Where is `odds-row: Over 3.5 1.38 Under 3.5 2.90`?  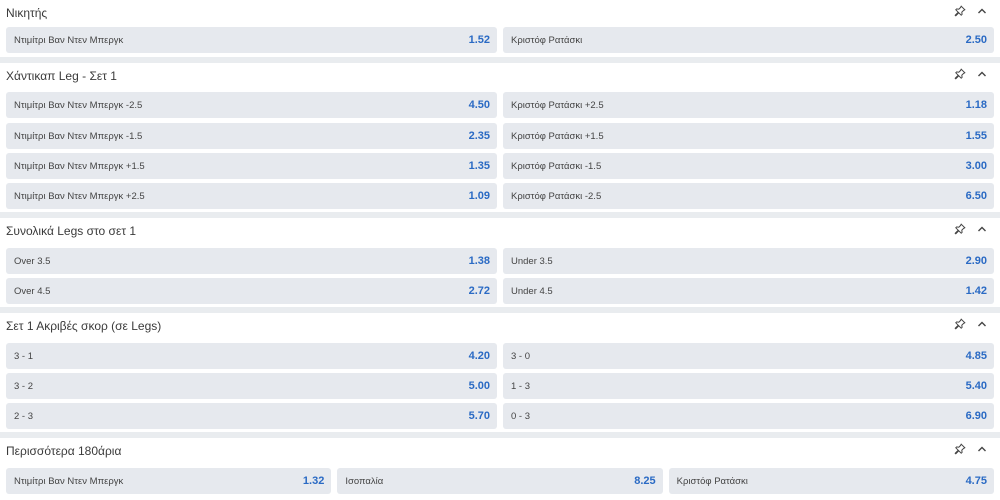
odds-row: Over 3.5 1.38 Under 3.5 2.90 is located at coordinates (500, 261).